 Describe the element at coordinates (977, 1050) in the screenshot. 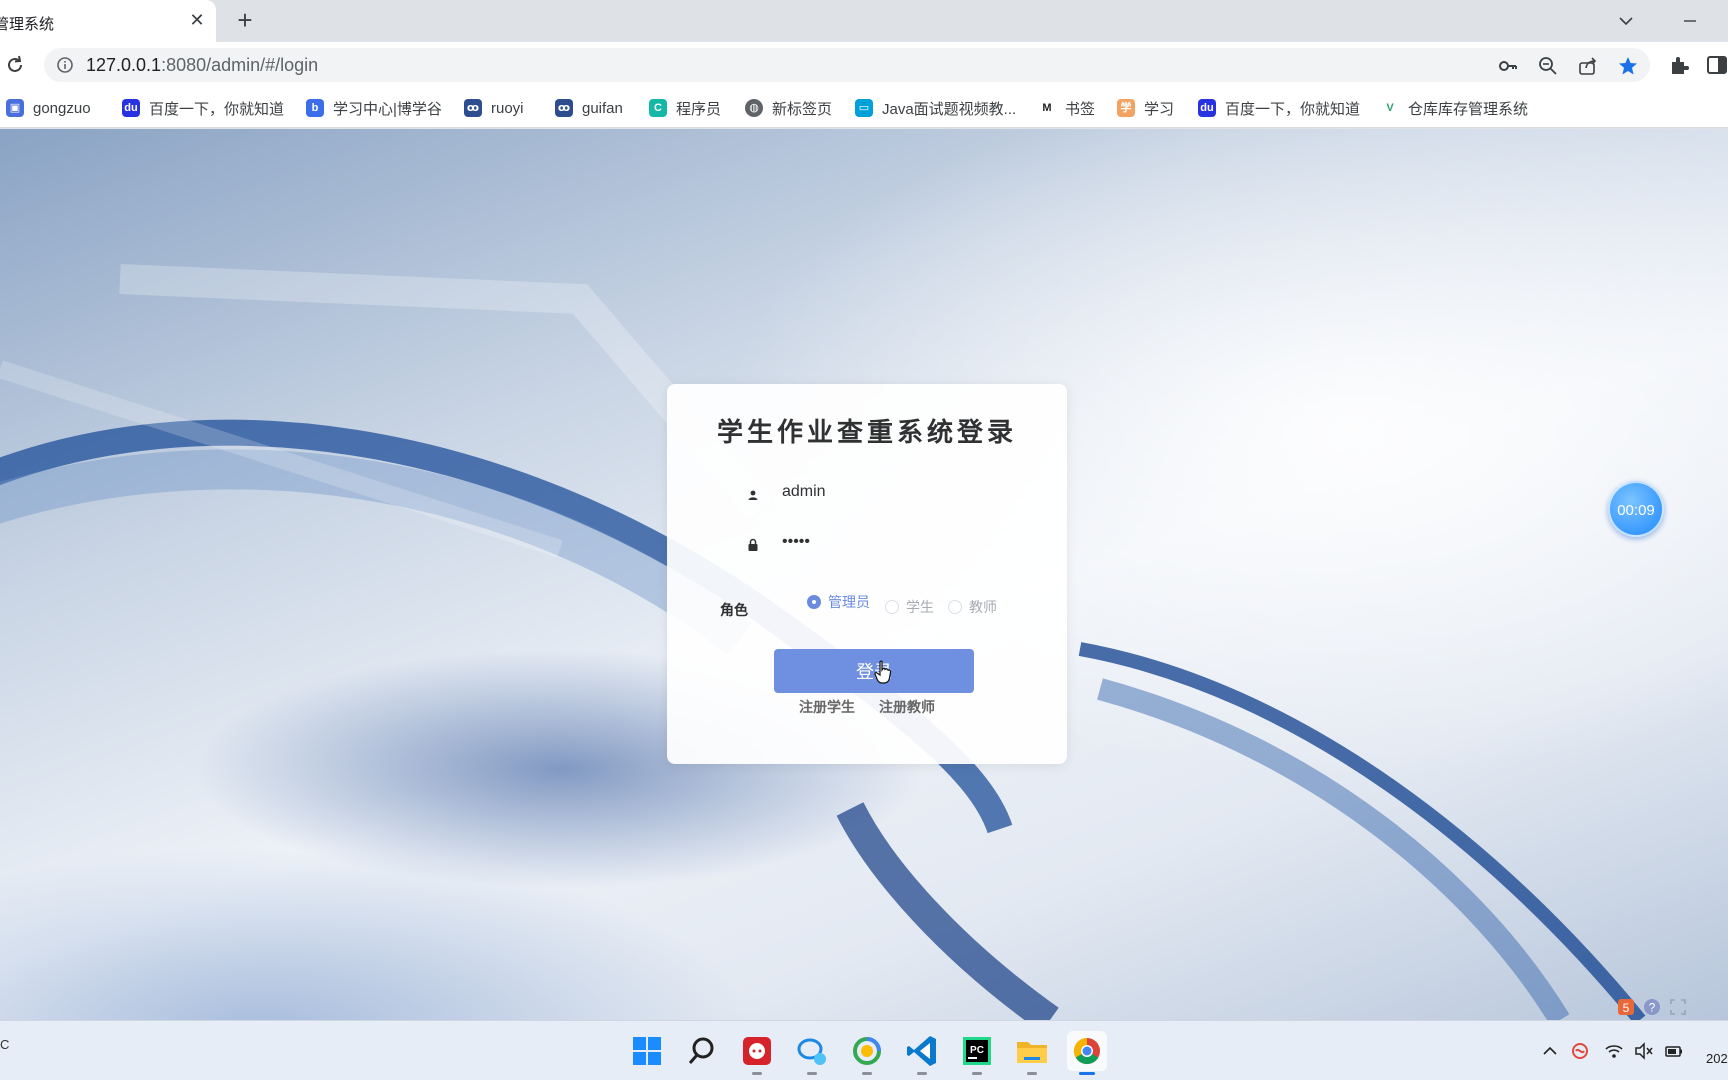

I see `svg-text: PC` at that location.